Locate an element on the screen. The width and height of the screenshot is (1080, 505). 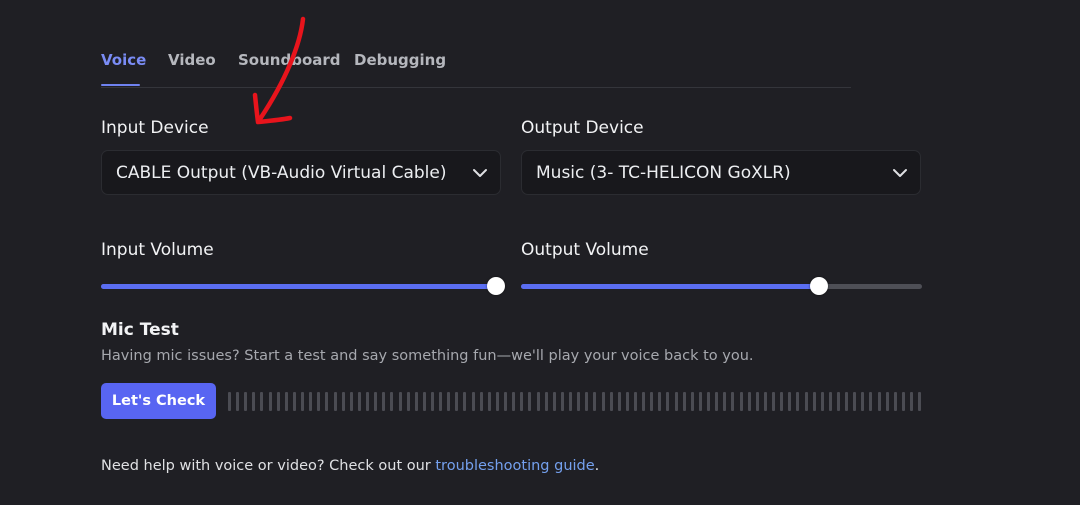
red-arrow-annotation is located at coordinates (279, 70).